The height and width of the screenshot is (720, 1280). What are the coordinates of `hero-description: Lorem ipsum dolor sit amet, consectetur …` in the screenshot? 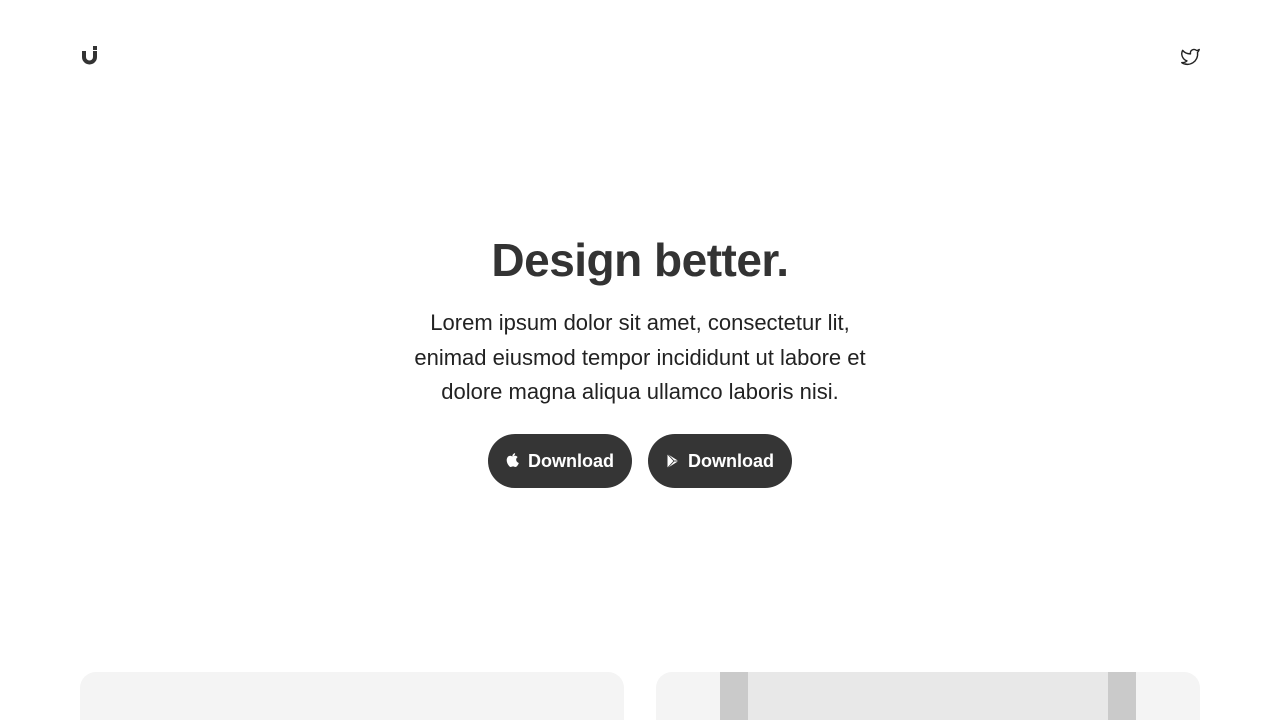 It's located at (640, 358).